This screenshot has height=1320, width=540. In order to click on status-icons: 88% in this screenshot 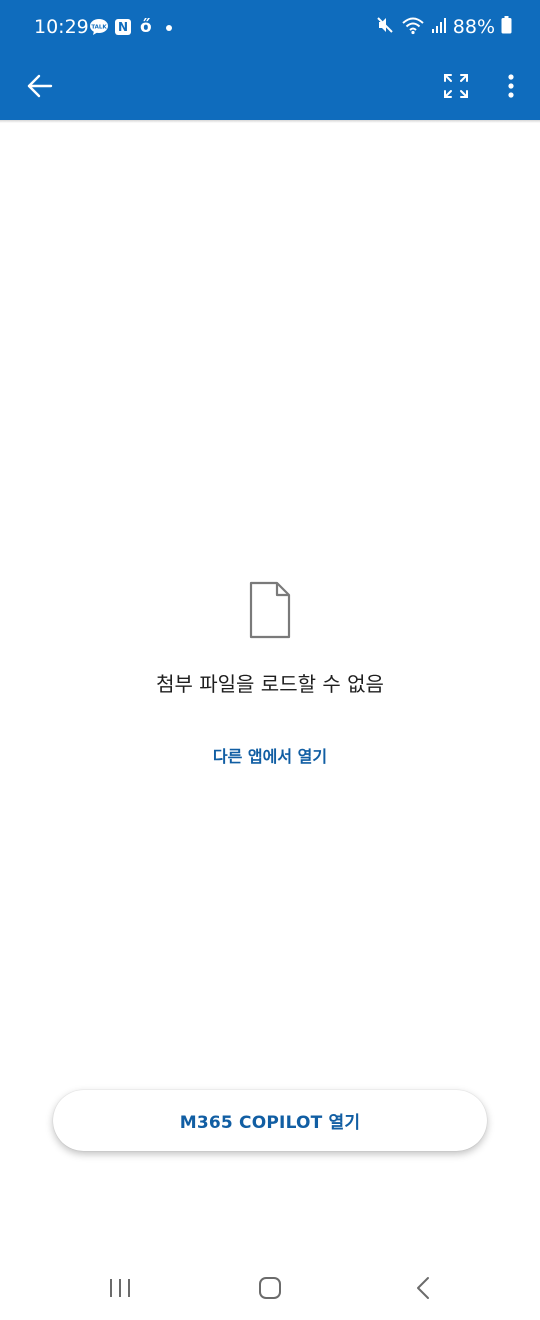, I will do `click(443, 27)`.